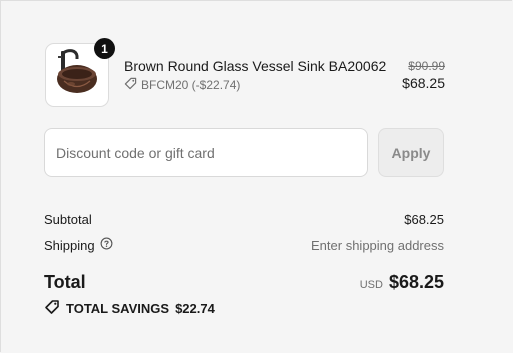 This screenshot has height=353, width=513. What do you see at coordinates (244, 245) in the screenshot?
I see `shipping-row: Shipping Enter shipping address` at bounding box center [244, 245].